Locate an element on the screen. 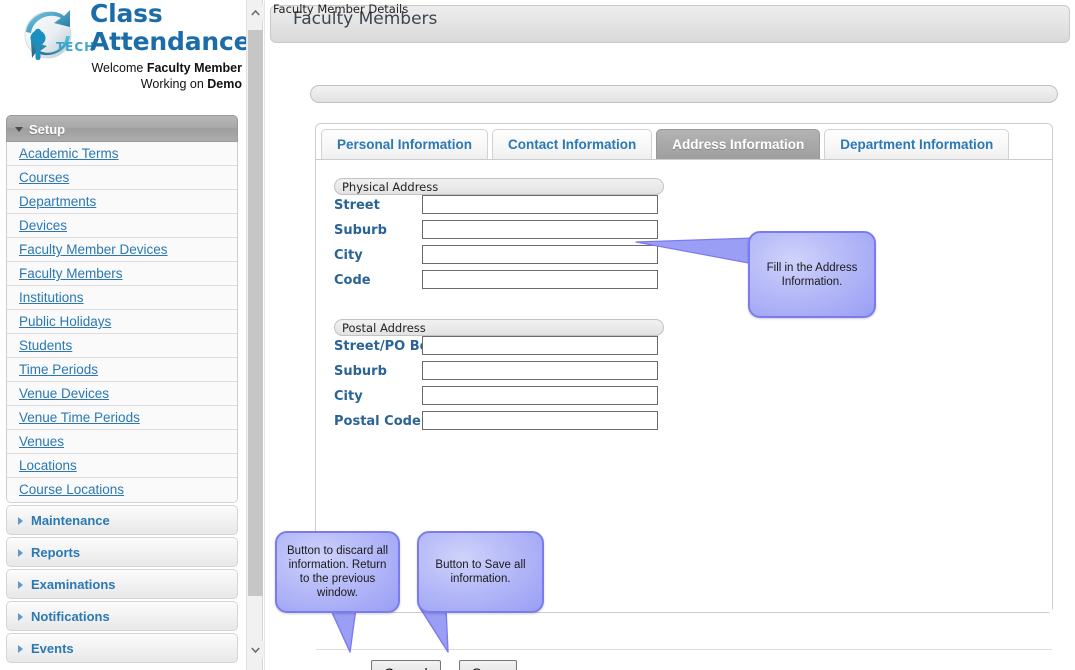 The width and height of the screenshot is (1075, 670). sidebar-item-academic-terms: Academic Terms is located at coordinates (122, 154).